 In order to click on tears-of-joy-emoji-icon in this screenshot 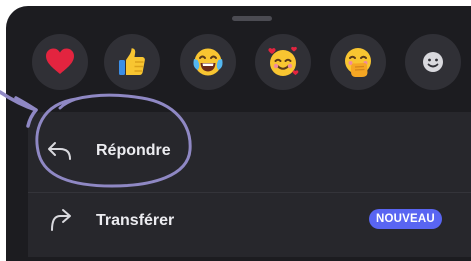, I will do `click(208, 62)`.